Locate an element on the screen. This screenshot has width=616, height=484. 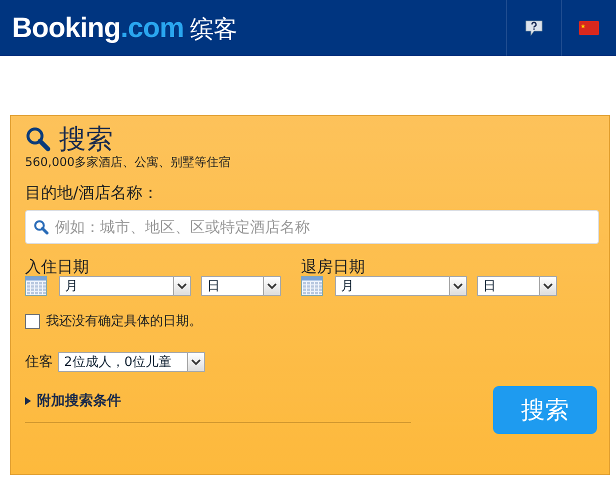
more-options-link: 附加搜索条件 is located at coordinates (218, 401).